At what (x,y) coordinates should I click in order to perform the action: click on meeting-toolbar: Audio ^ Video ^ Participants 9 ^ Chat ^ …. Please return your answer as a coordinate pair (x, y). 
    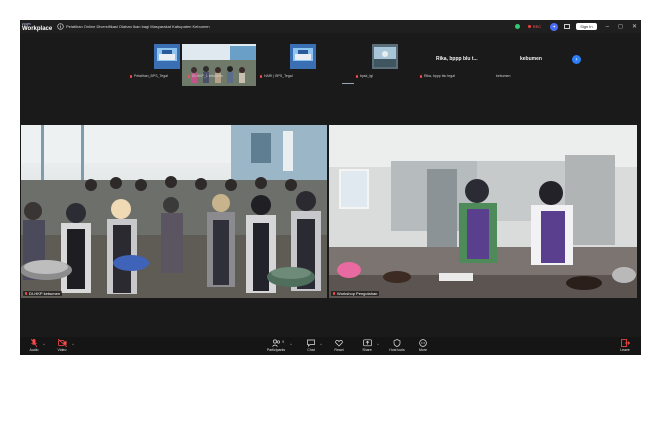
    Looking at the image, I should click on (330, 346).